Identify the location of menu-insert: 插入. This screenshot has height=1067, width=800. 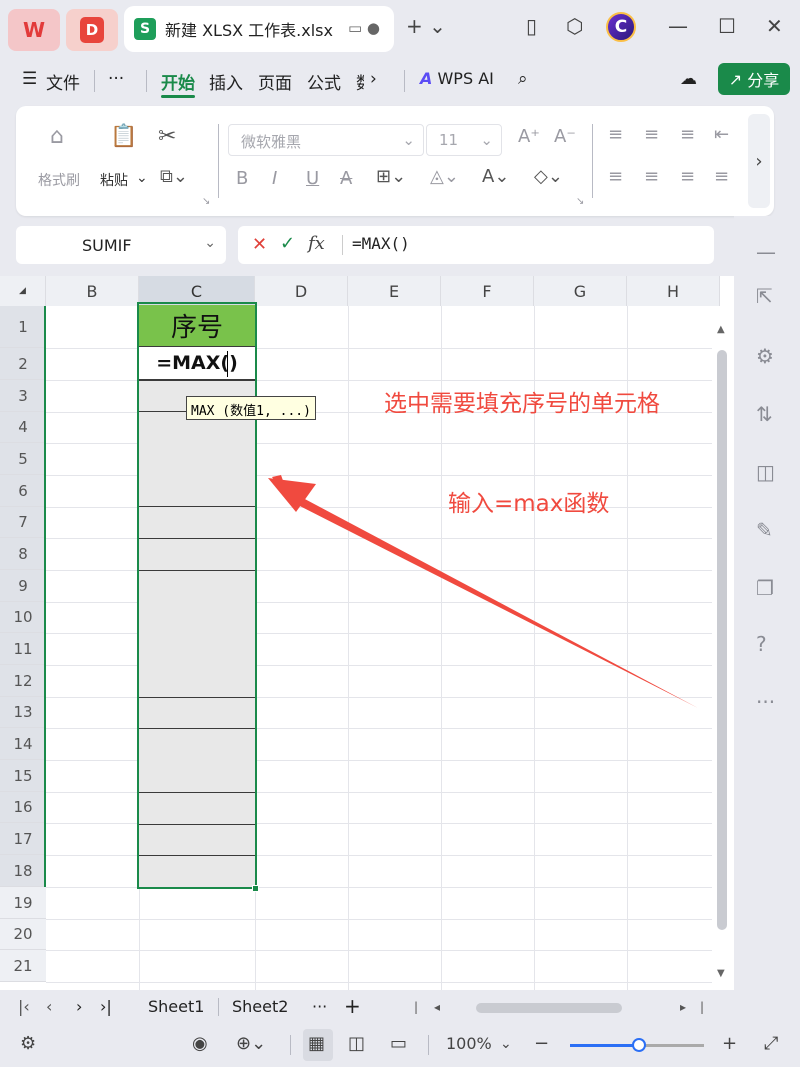
(226, 81).